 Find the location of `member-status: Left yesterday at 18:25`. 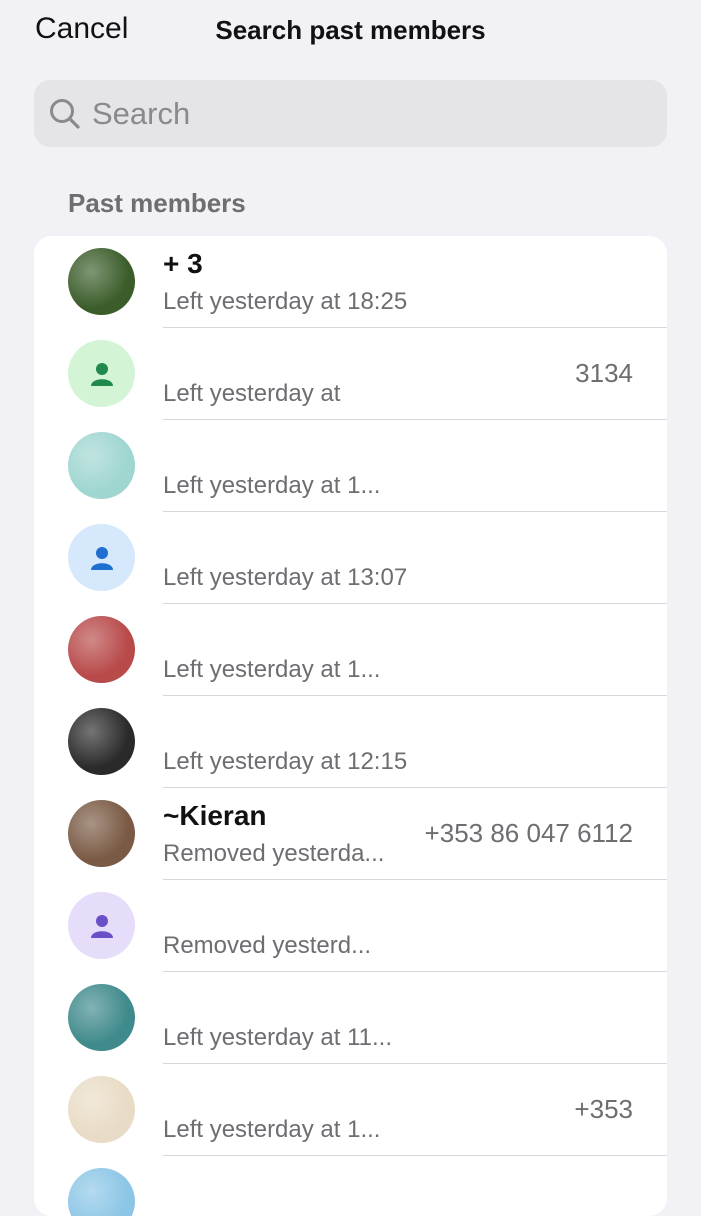

member-status: Left yesterday at 18:25 is located at coordinates (285, 301).